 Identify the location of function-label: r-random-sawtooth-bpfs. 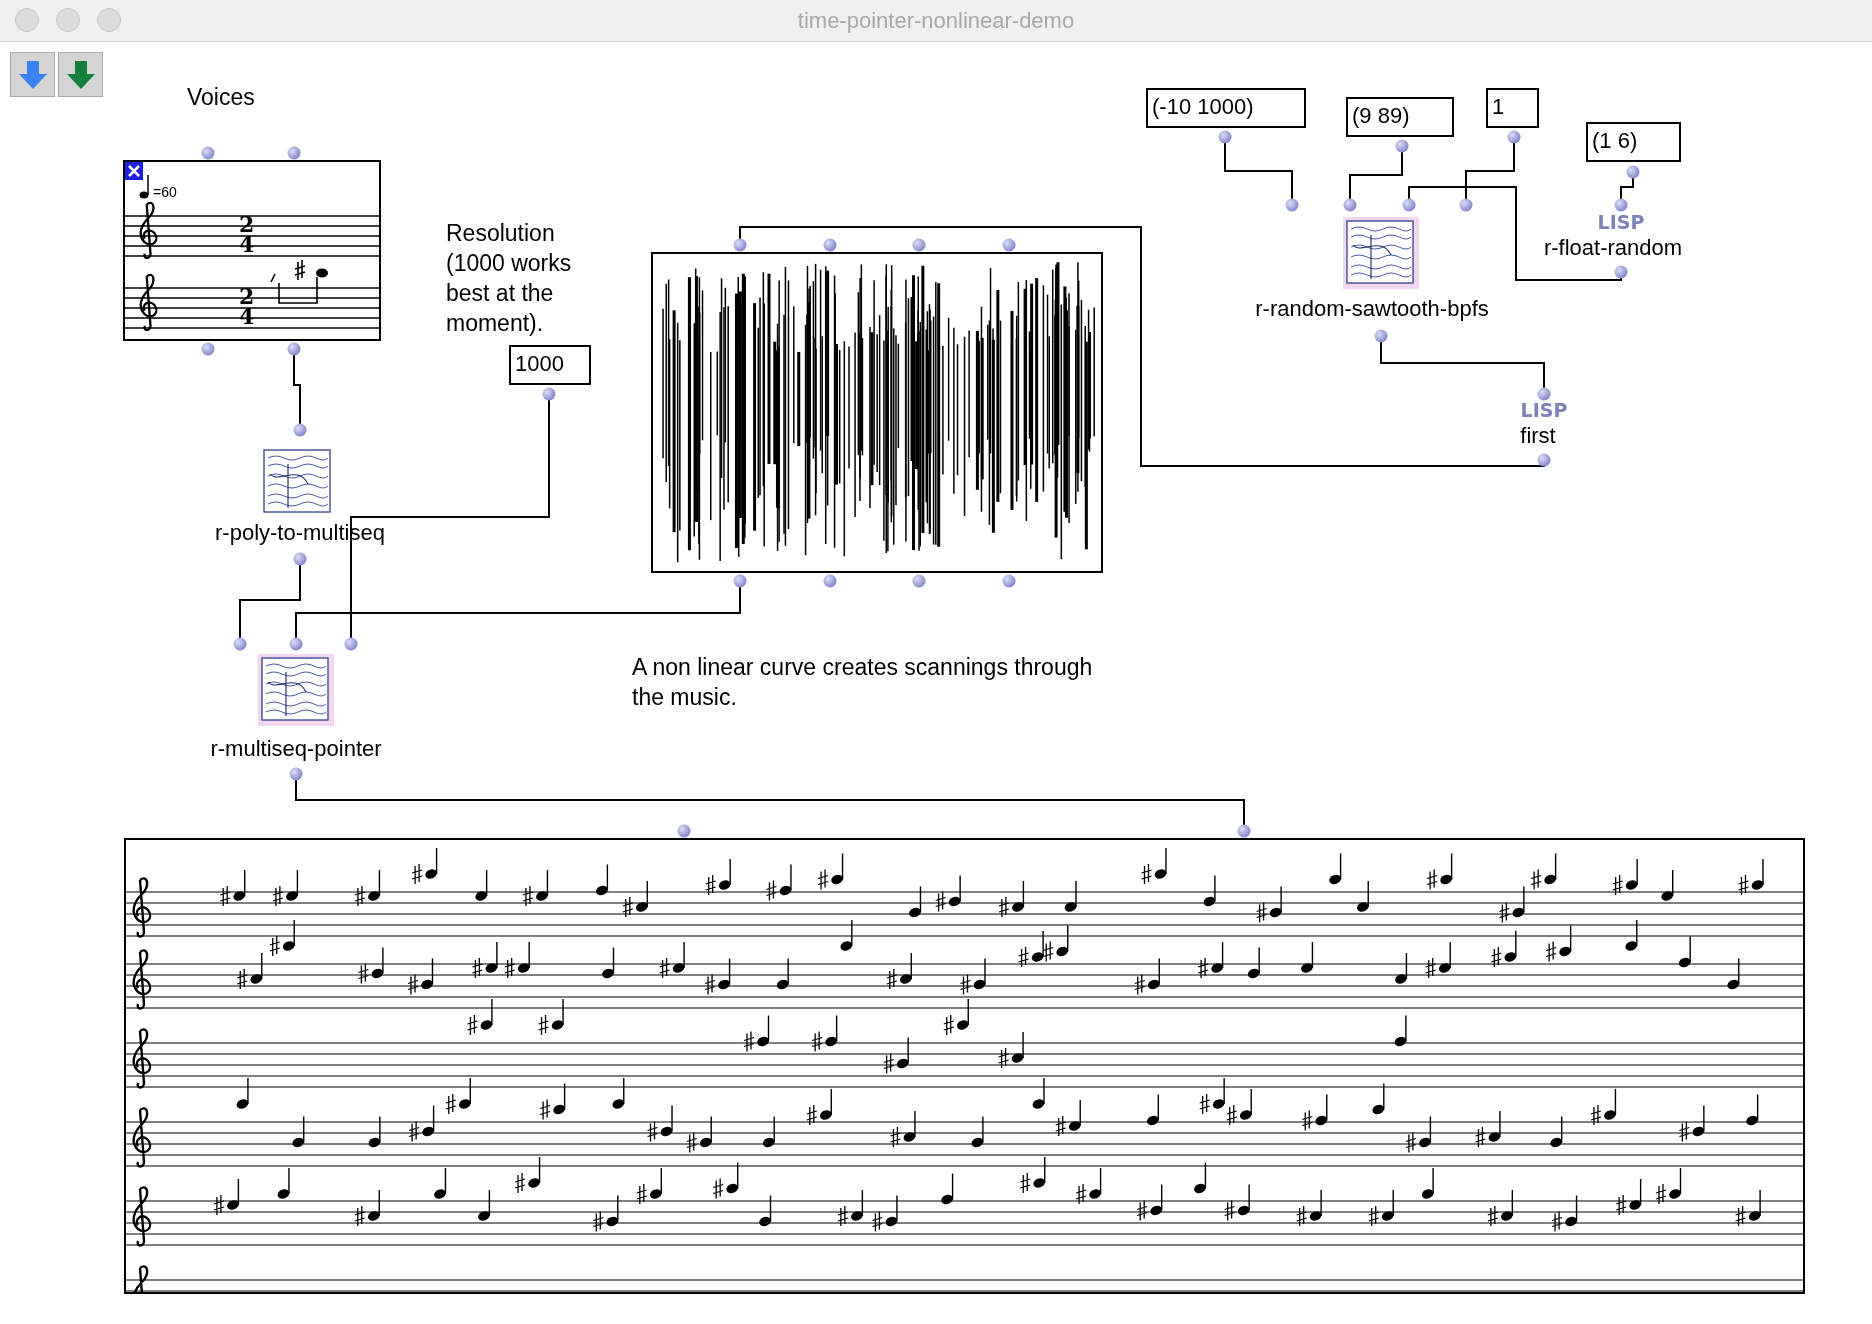
(1372, 309).